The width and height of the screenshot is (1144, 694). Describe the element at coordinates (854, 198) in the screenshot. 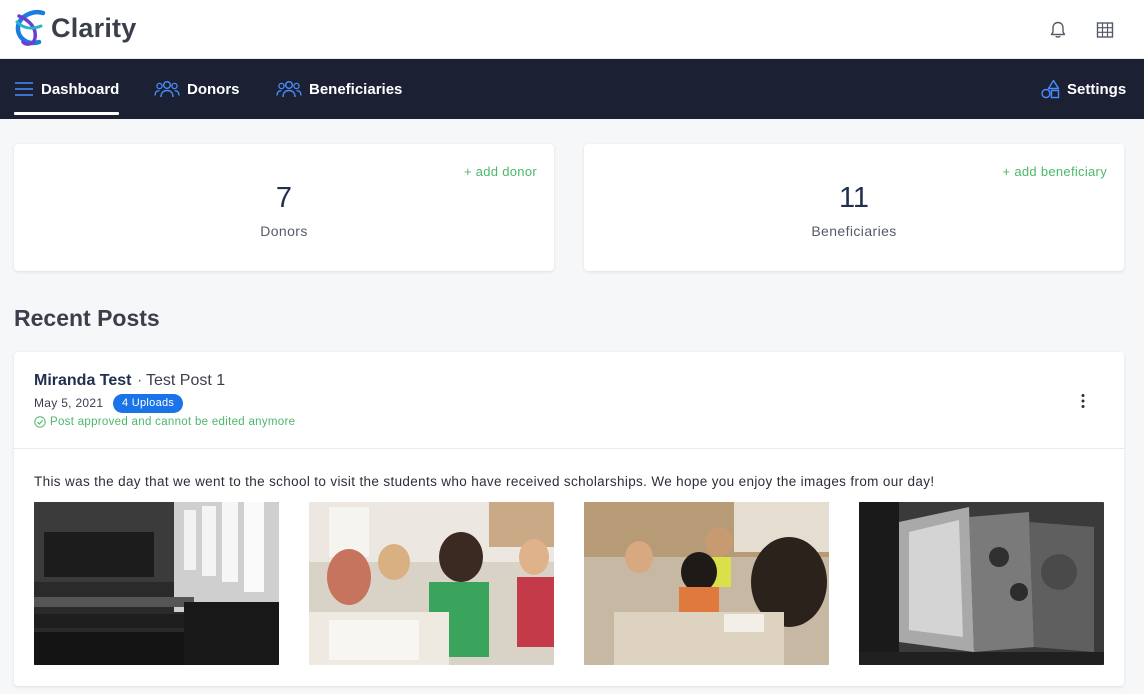

I see `beneficiaries-count: 11` at that location.